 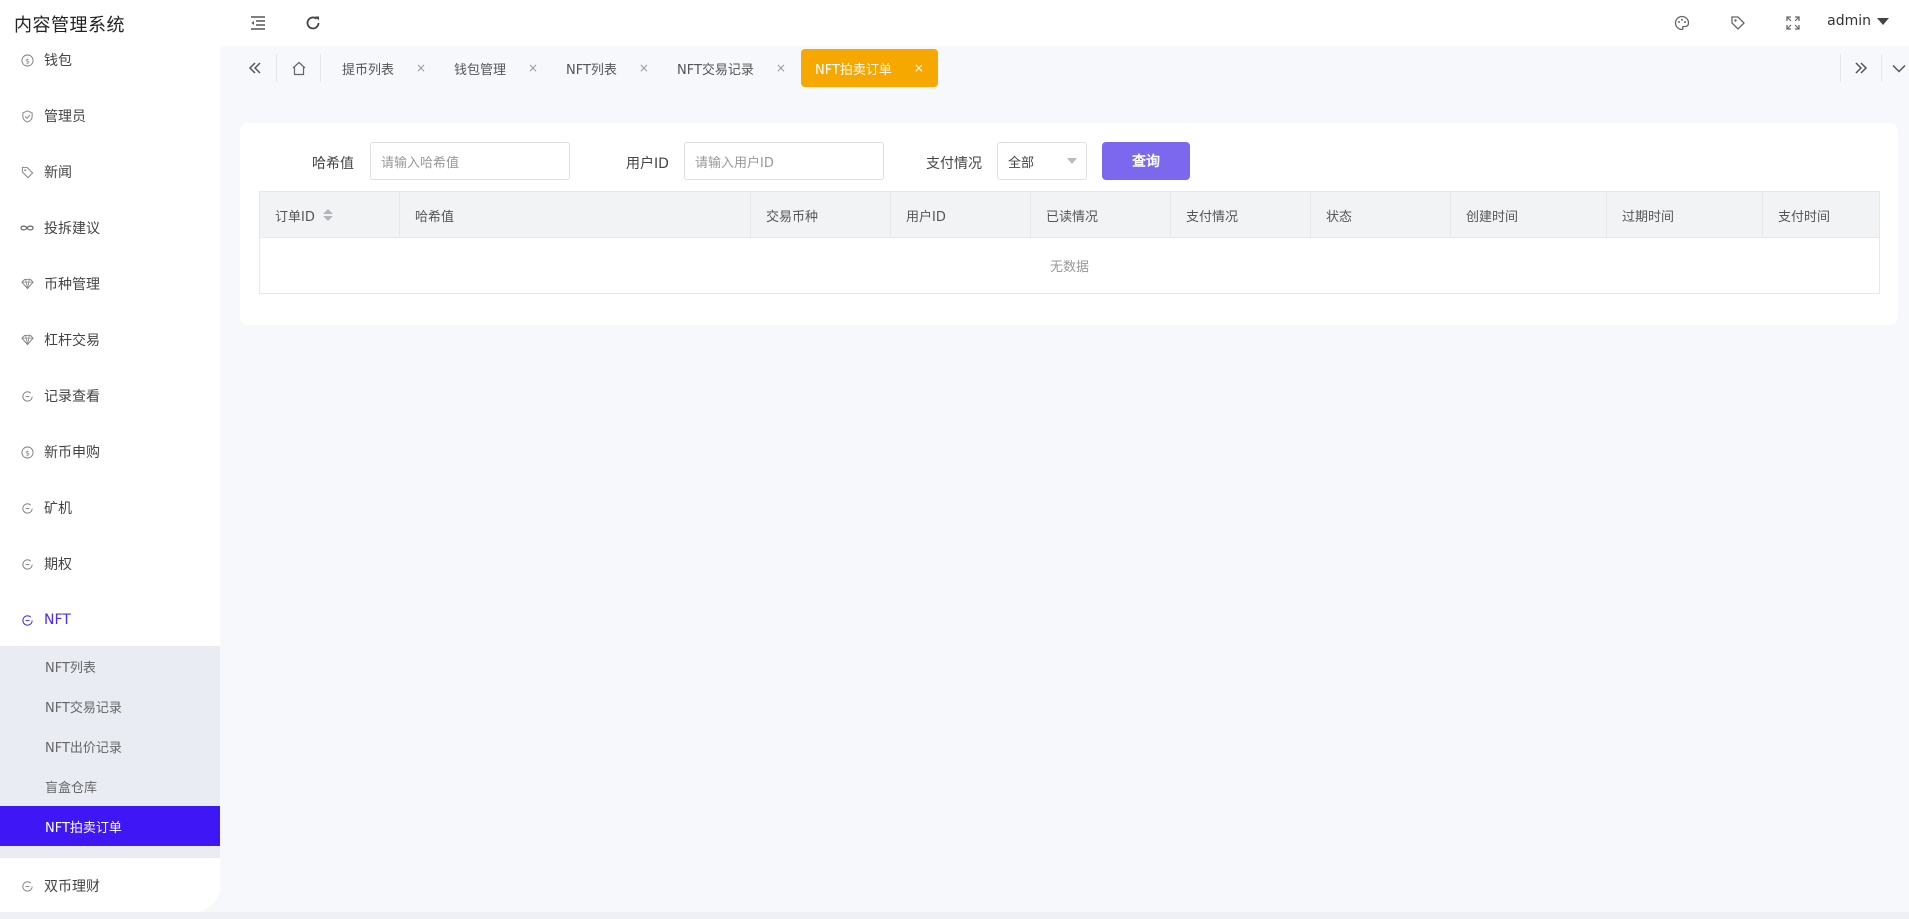 What do you see at coordinates (57, 620) in the screenshot?
I see `sidebar-item-label: NFT` at bounding box center [57, 620].